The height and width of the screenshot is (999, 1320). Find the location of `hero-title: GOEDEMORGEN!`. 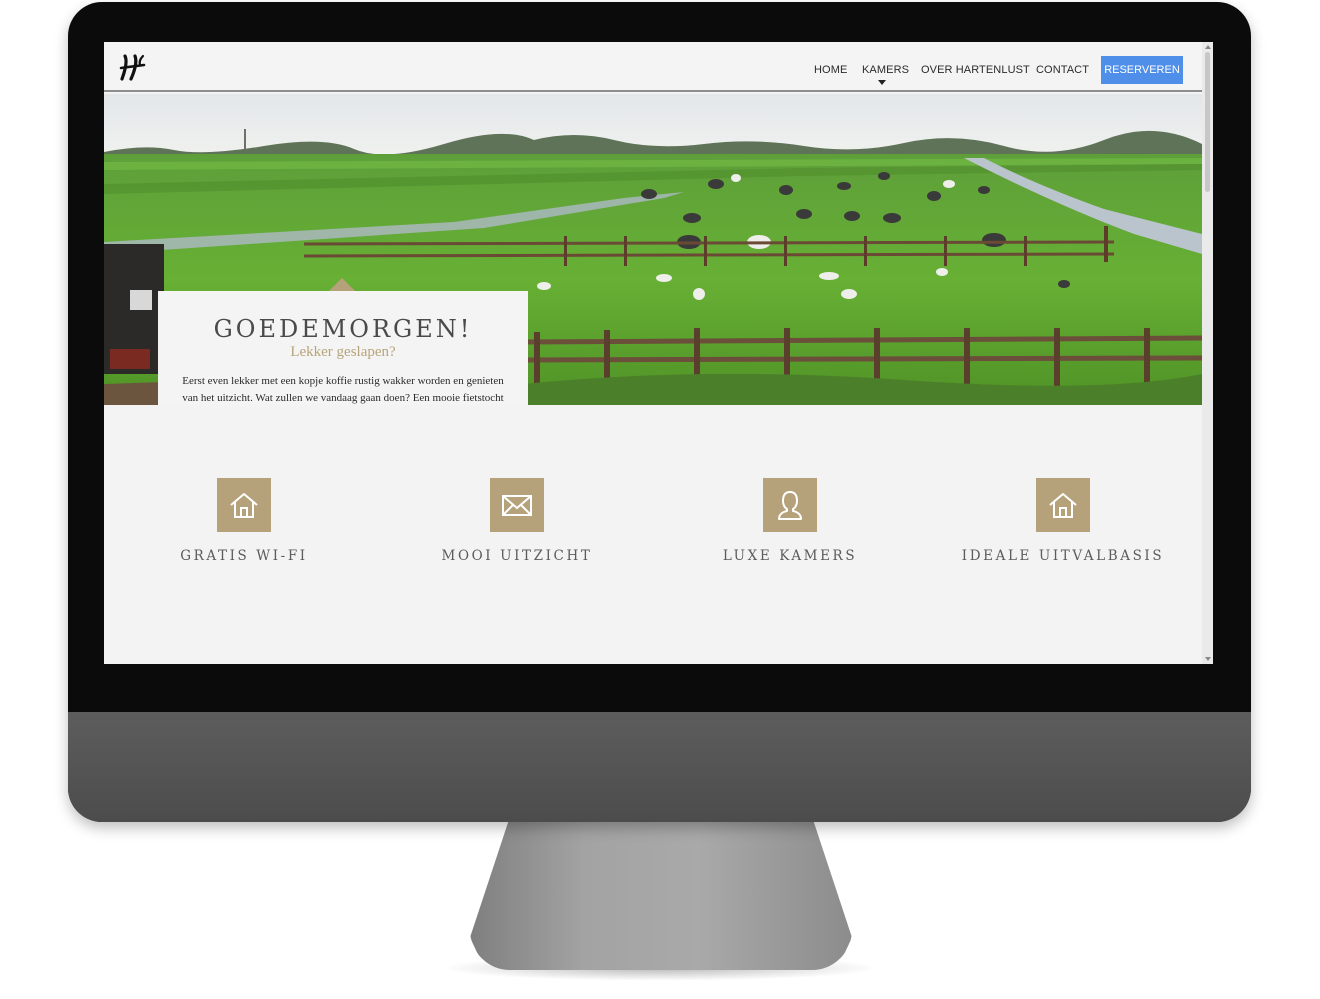

hero-title: GOEDEMORGEN! is located at coordinates (343, 329).